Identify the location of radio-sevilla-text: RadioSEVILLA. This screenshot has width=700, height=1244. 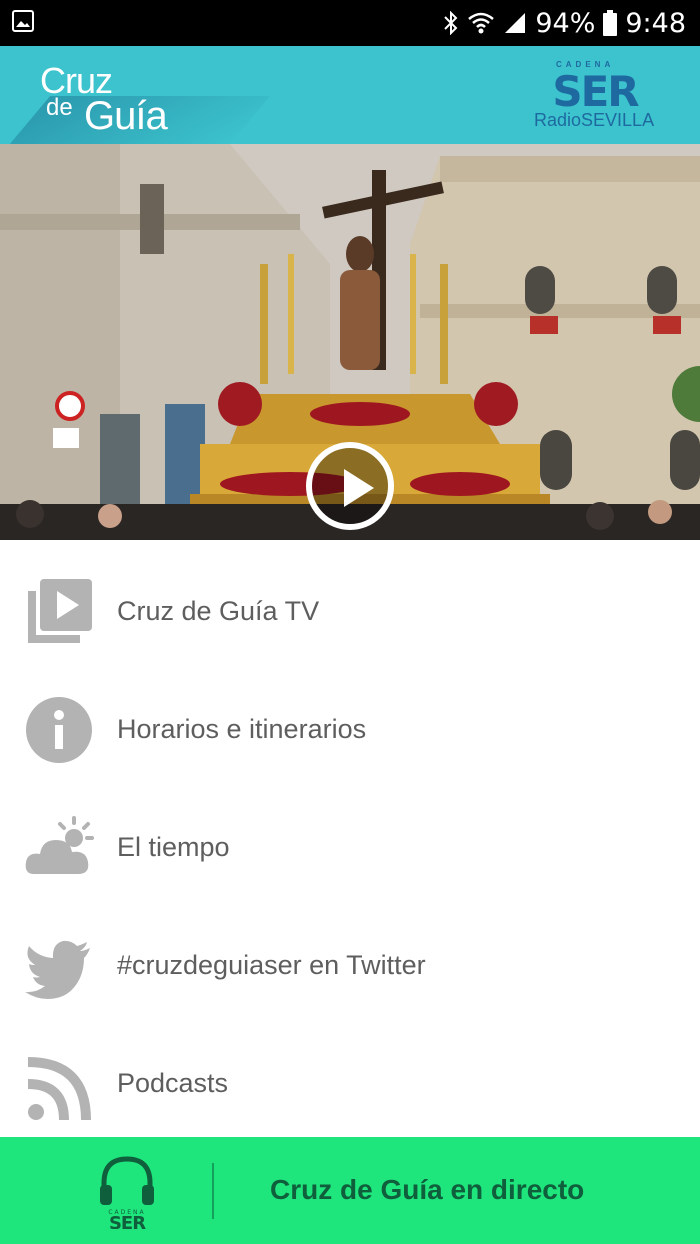
(594, 120).